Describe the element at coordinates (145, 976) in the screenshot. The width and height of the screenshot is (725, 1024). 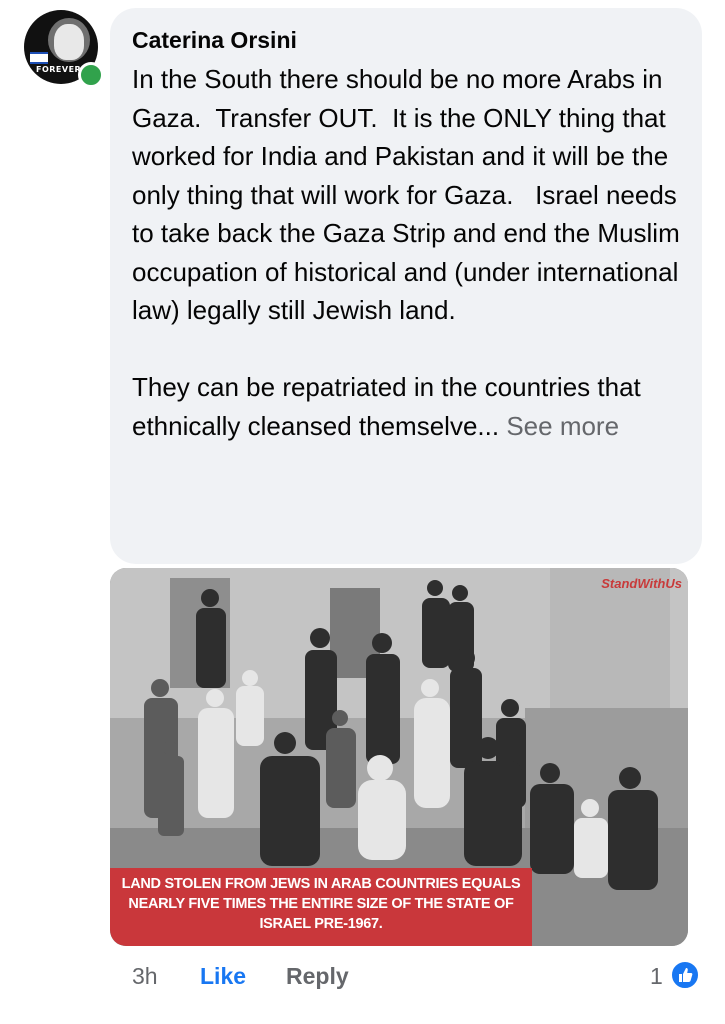
I see `comment-timestamp: 3h` at that location.